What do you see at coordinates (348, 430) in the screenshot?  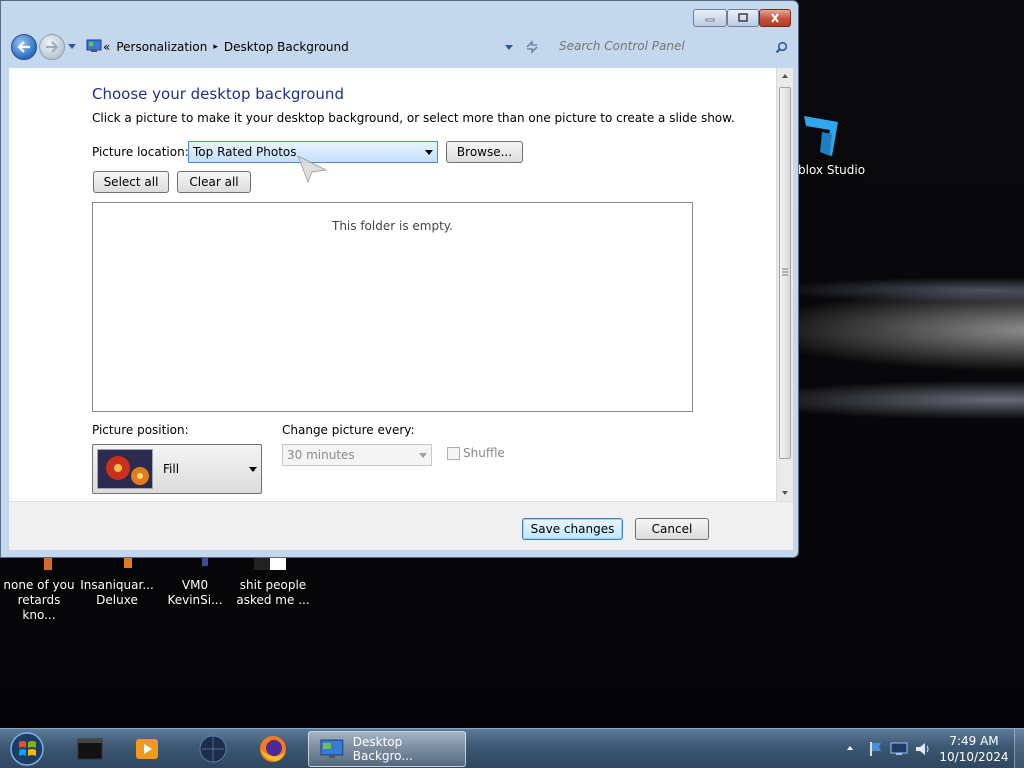 I see `change-picture-label: Change picture every:` at bounding box center [348, 430].